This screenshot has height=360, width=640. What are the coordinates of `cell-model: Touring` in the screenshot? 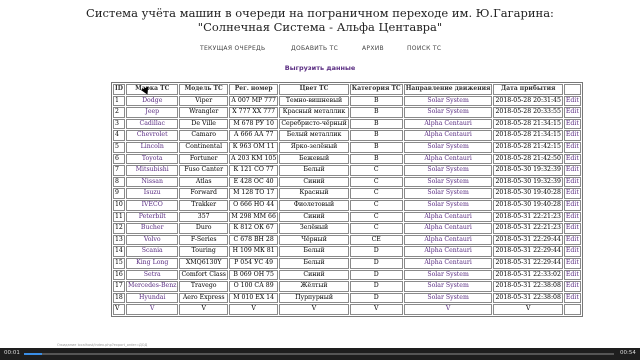 It's located at (203, 251).